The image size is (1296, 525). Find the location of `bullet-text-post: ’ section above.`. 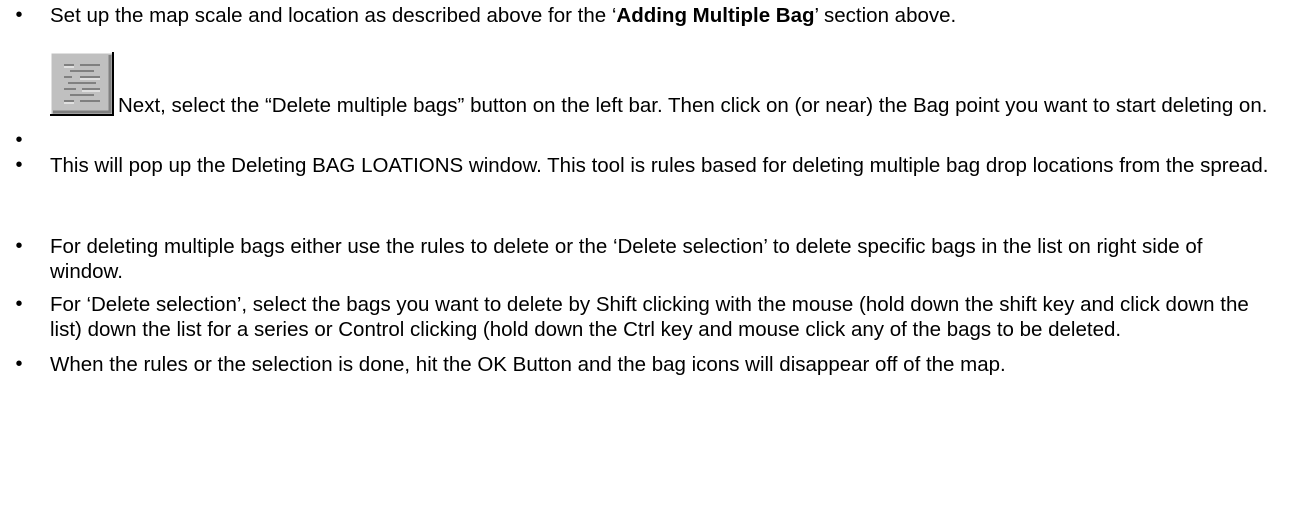

bullet-text-post: ’ section above. is located at coordinates (885, 15).